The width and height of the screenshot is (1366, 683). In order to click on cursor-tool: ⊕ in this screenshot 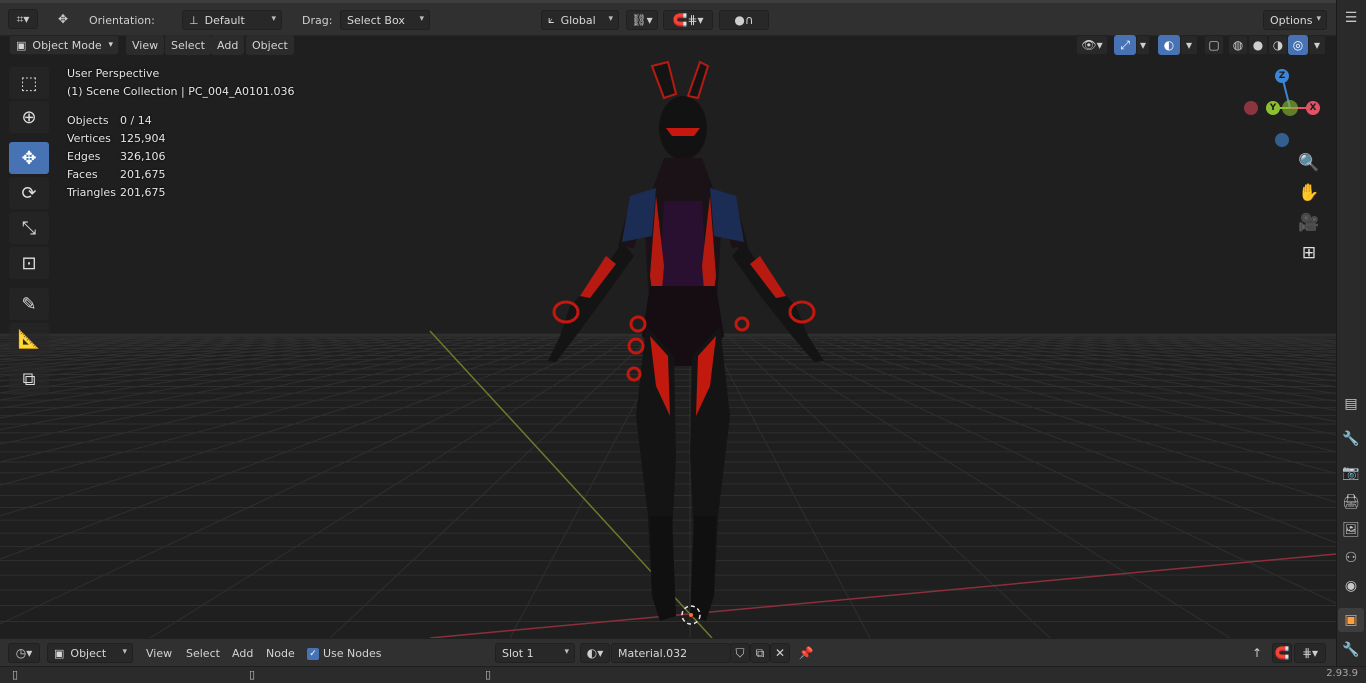, I will do `click(29, 117)`.